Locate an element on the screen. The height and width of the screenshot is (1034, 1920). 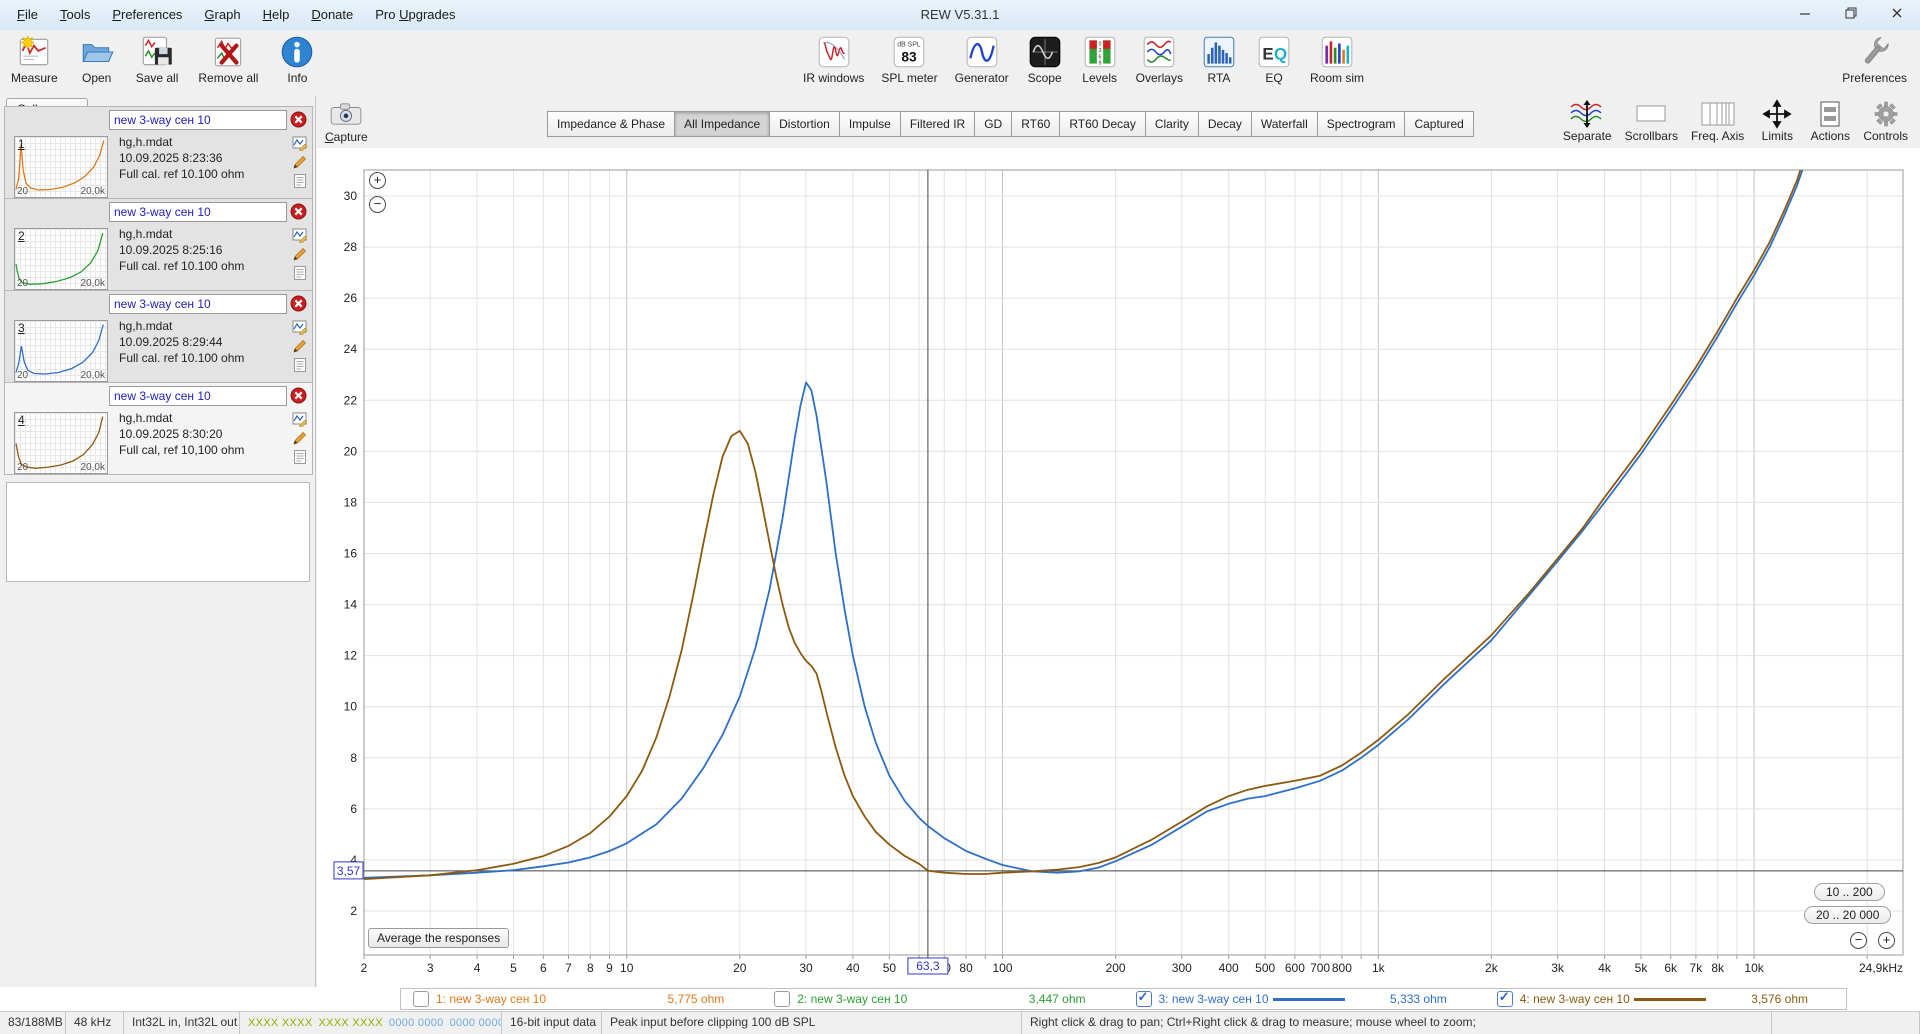
legend-item-3: 3: new 3-way сен 10 5,333 ohm is located at coordinates (1304, 999).